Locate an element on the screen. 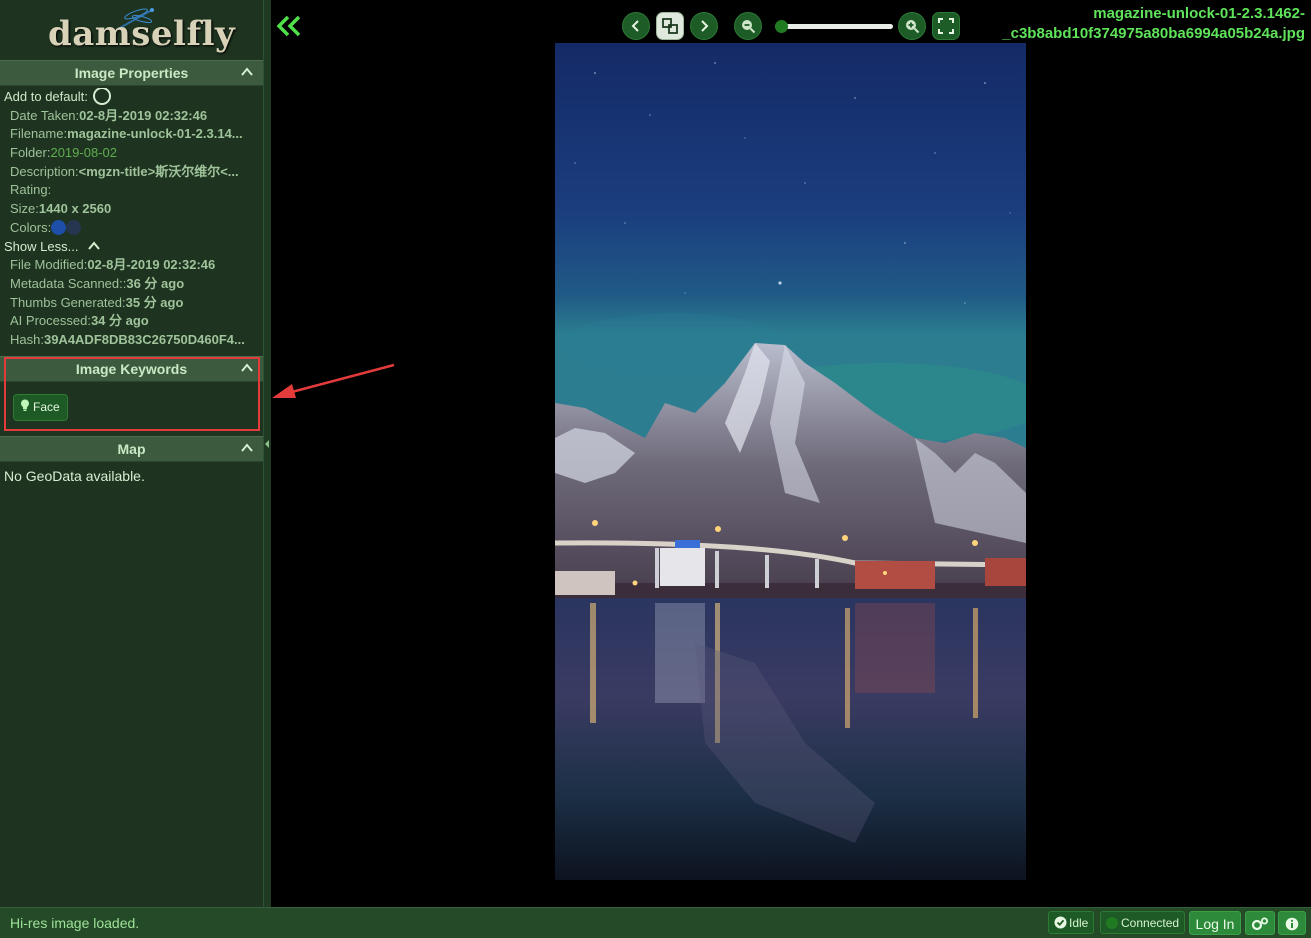 The image size is (1311, 938). info-icon is located at coordinates (1292, 924).